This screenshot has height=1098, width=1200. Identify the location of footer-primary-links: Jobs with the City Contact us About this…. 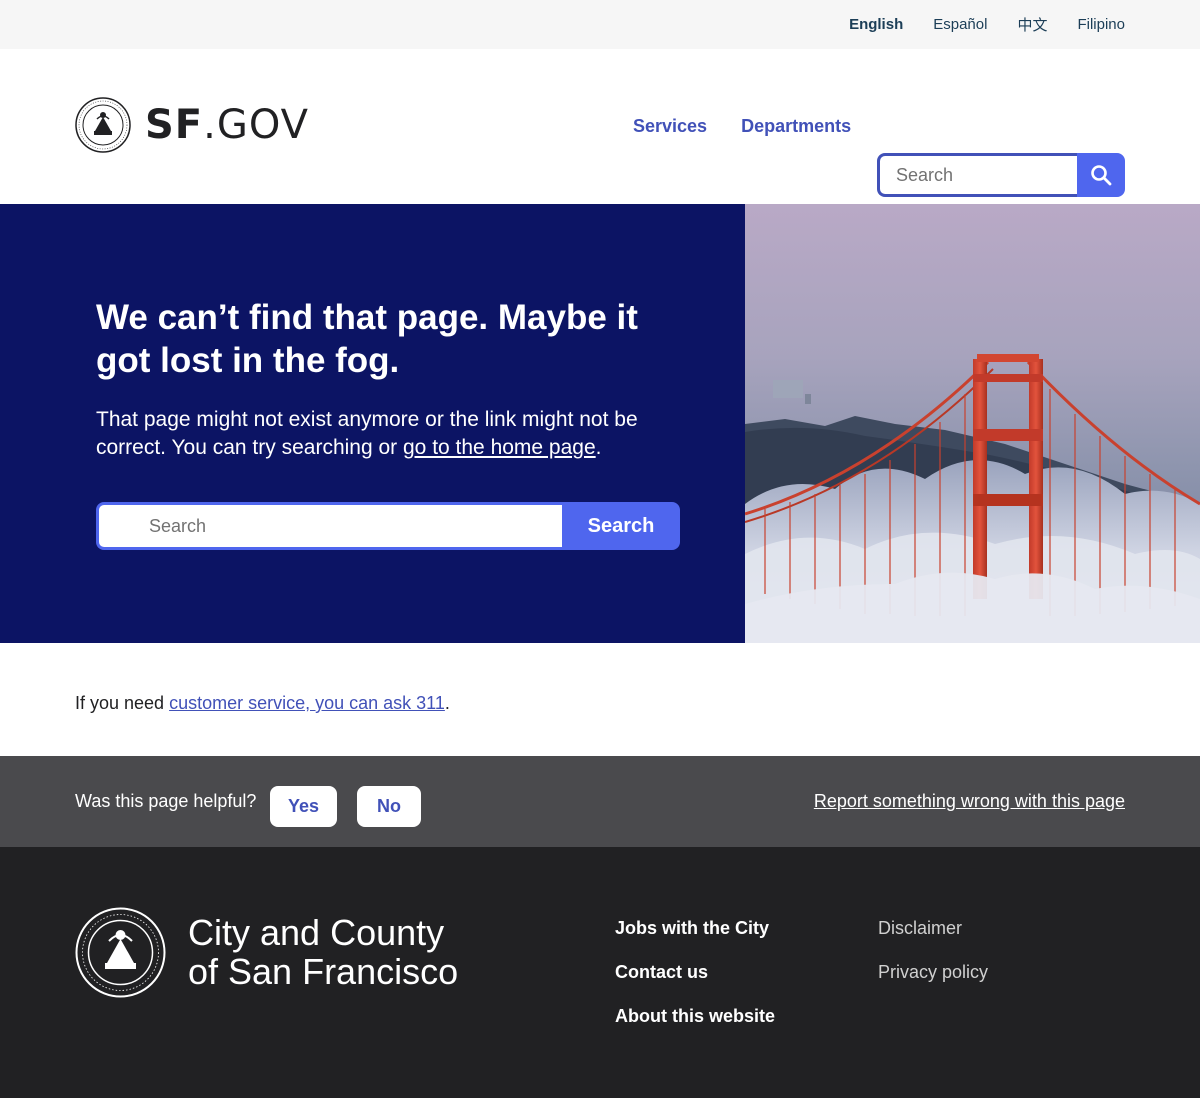
(695, 972).